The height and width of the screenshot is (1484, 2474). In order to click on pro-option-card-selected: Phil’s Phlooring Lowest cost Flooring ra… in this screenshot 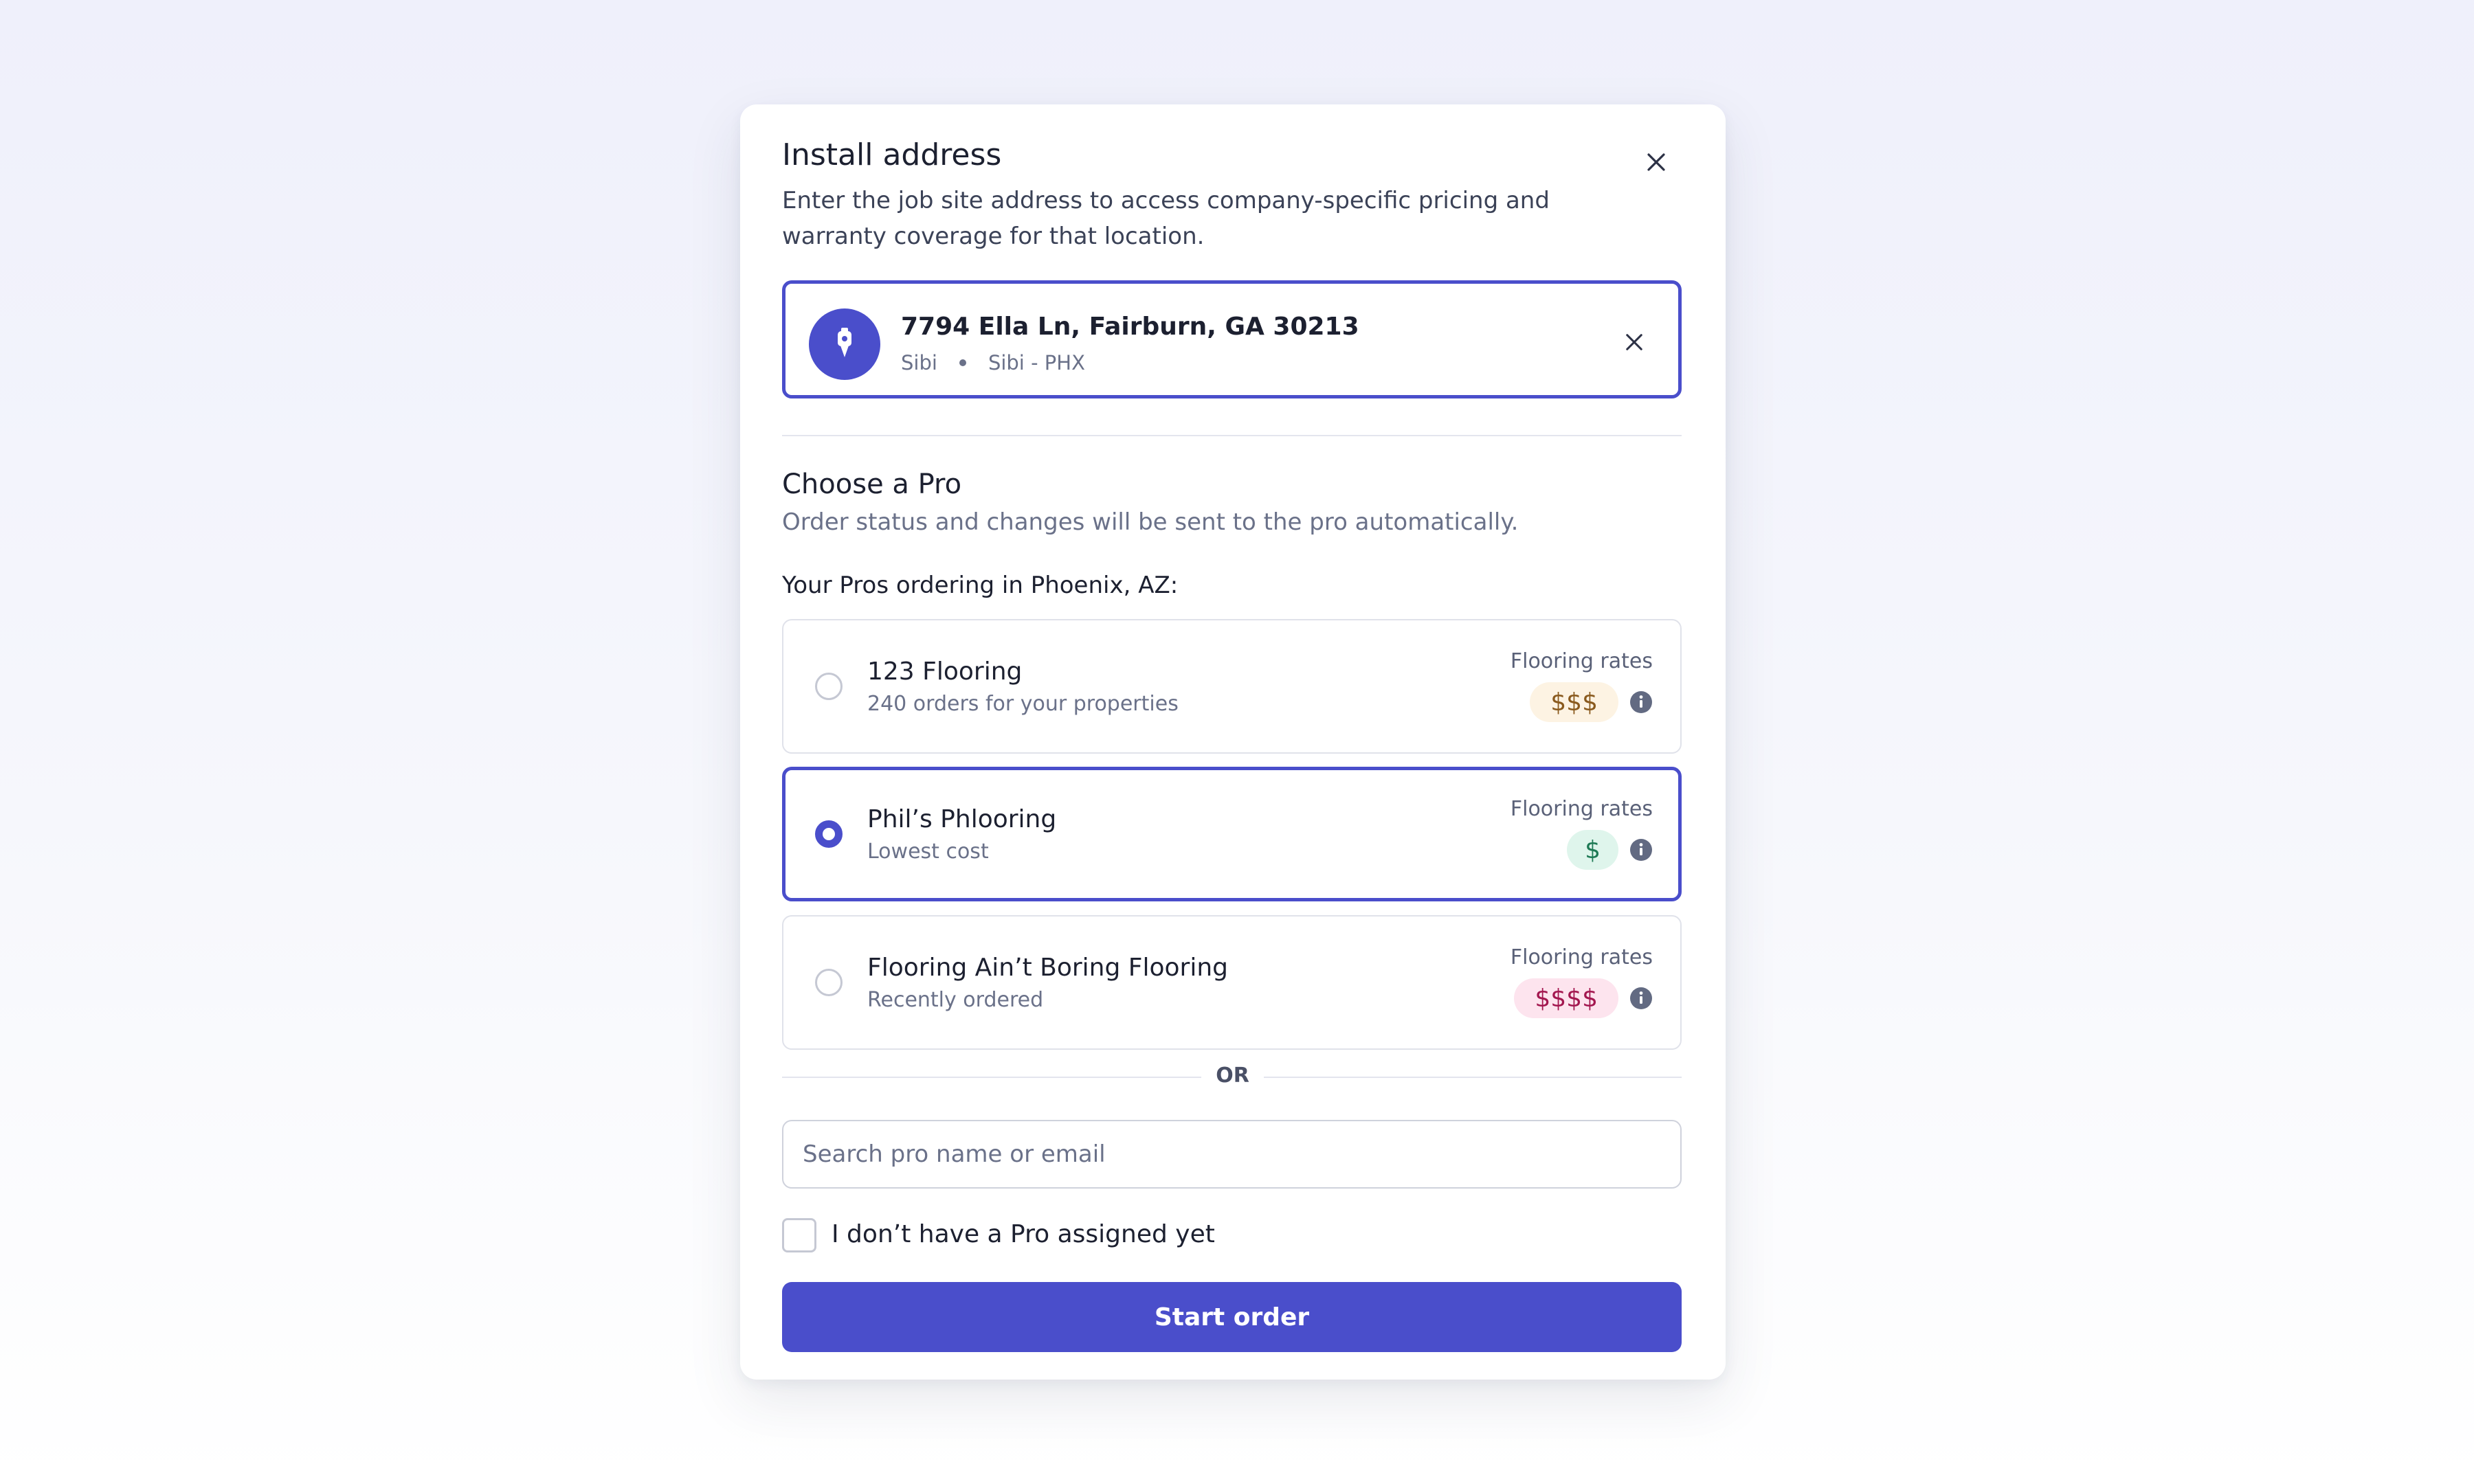, I will do `click(1232, 834)`.